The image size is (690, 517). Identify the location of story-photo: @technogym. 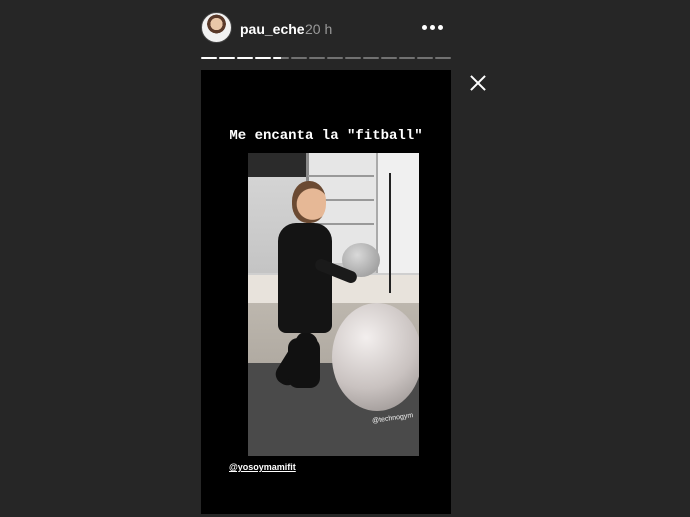
(333, 304).